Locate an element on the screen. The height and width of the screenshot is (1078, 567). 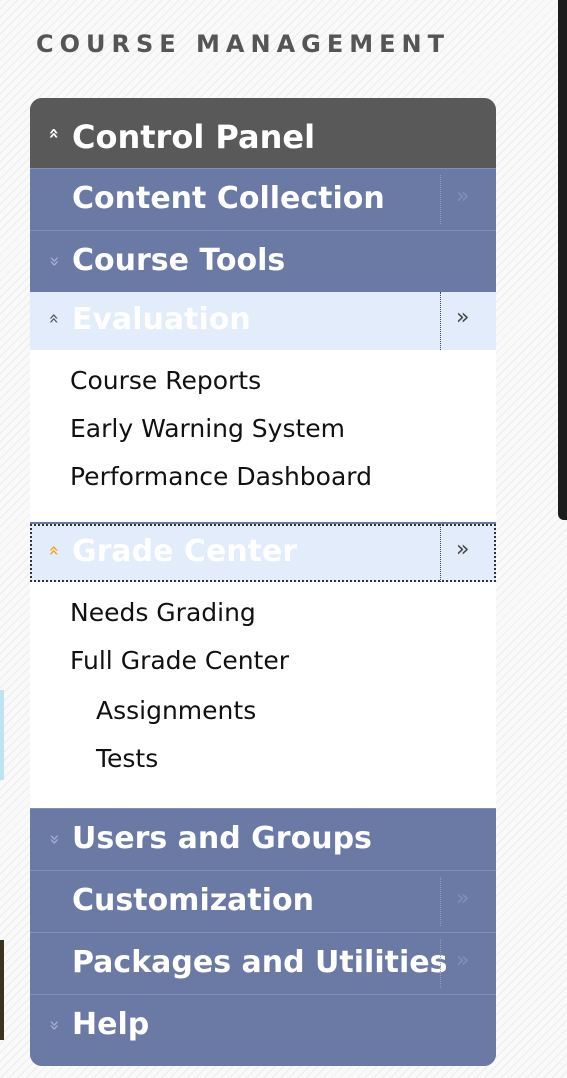
evaluation-expand-icon: » is located at coordinates (462, 317).